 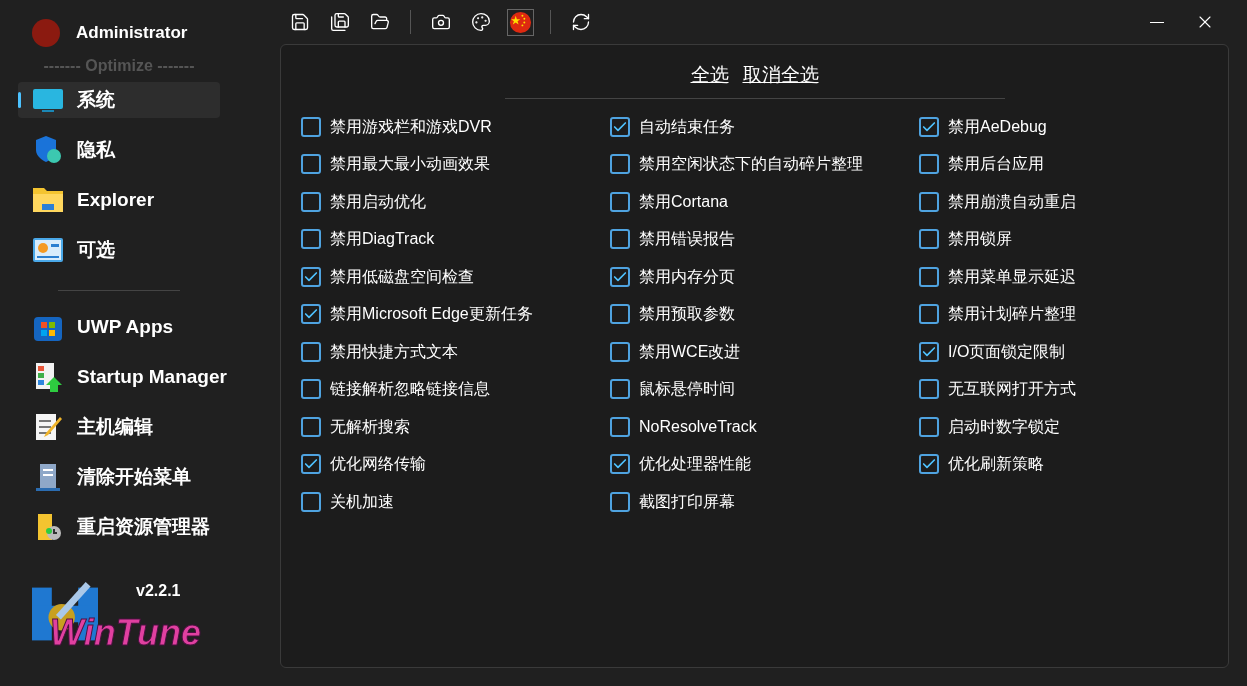 I want to click on option-label: 禁用游戏栏和游戏DVR, so click(x=411, y=126).